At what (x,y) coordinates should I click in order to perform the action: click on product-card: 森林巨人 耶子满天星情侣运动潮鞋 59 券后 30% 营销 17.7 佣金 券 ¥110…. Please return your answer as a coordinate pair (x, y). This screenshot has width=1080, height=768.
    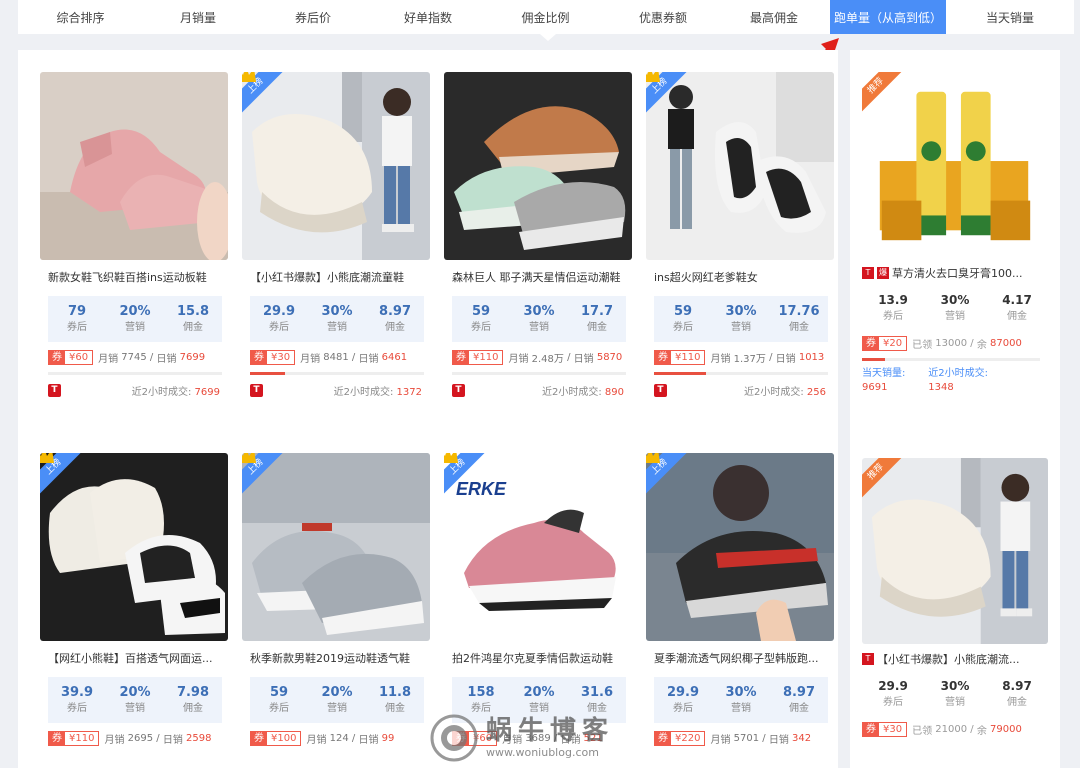
    Looking at the image, I should click on (538, 238).